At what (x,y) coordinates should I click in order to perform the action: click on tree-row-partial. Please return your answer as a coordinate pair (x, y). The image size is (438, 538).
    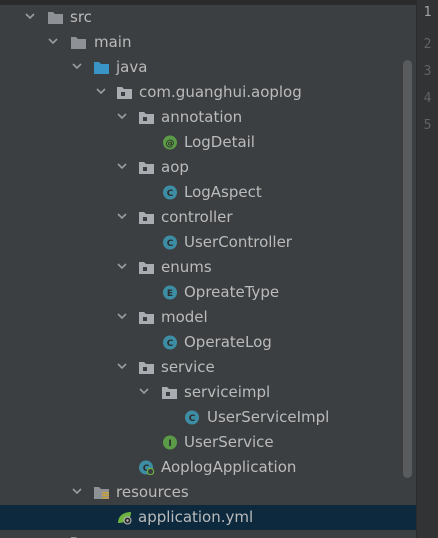
    Looking at the image, I should click on (208, 534).